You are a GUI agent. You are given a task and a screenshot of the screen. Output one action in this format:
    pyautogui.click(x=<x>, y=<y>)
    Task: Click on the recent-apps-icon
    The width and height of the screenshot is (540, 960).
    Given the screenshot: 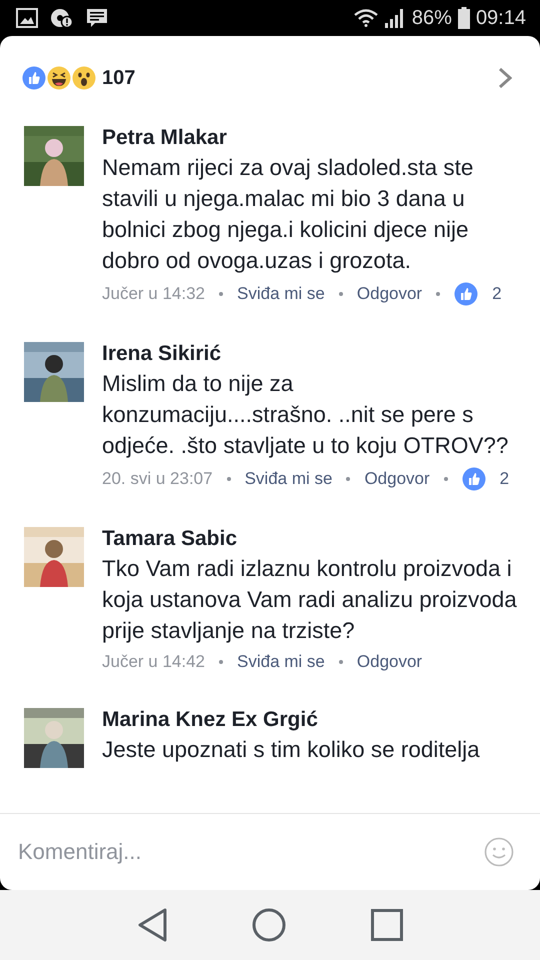 What is the action you would take?
    pyautogui.click(x=386, y=925)
    